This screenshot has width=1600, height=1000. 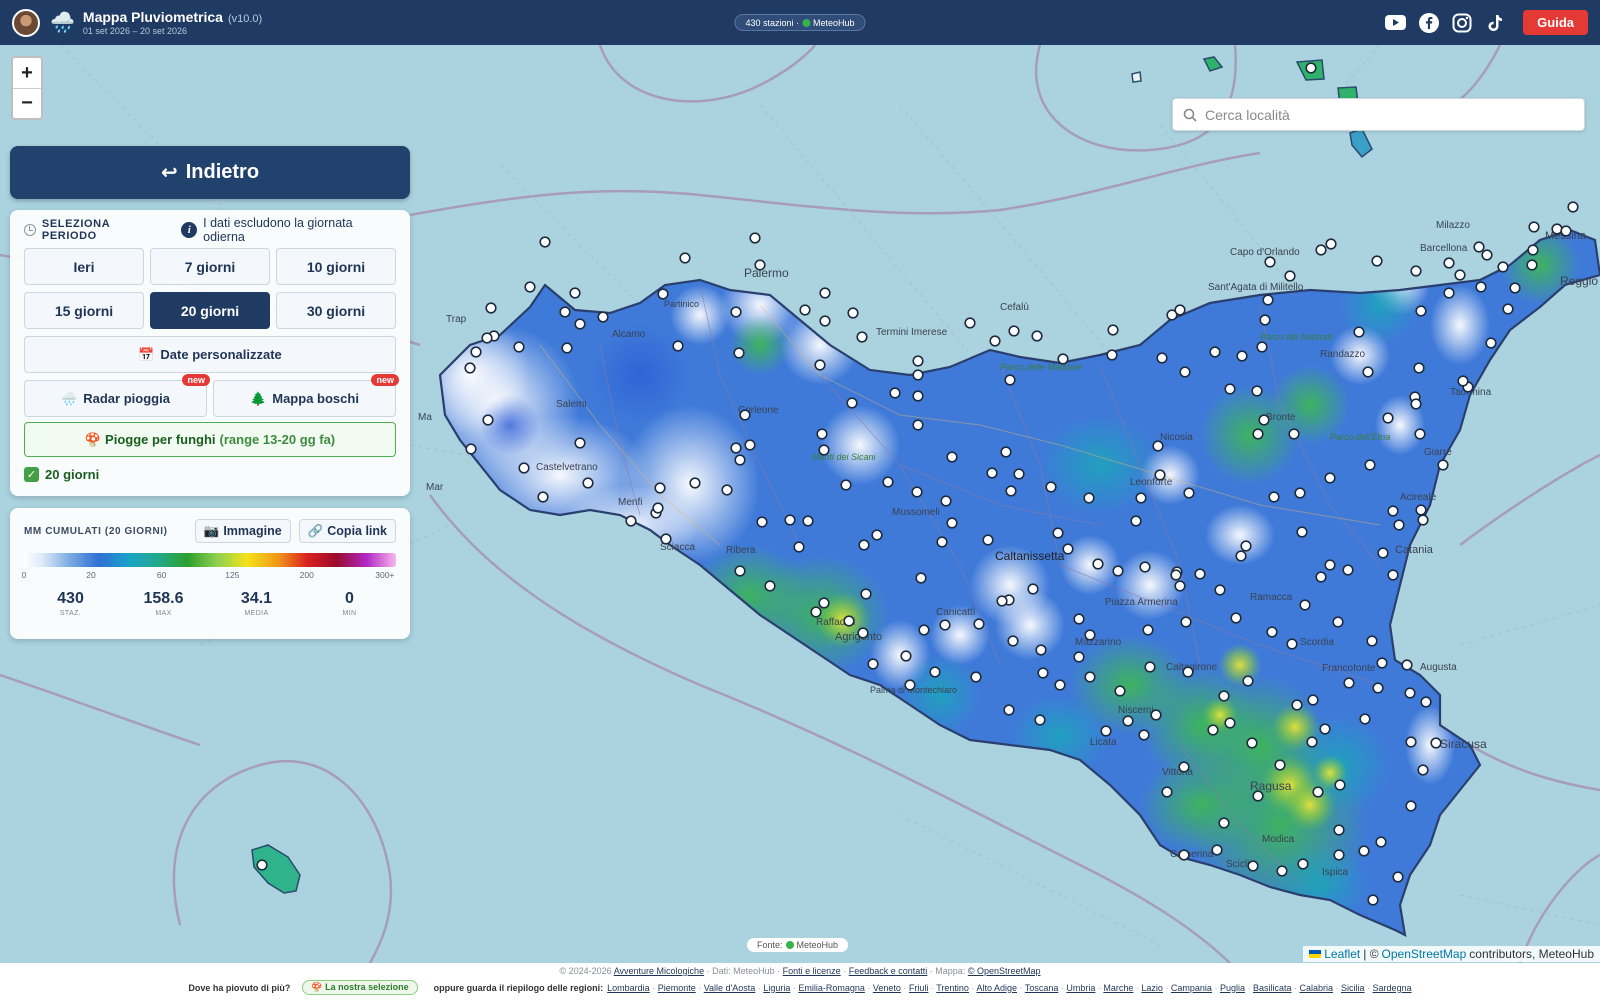 What do you see at coordinates (189, 230) in the screenshot?
I see `info-icon: i` at bounding box center [189, 230].